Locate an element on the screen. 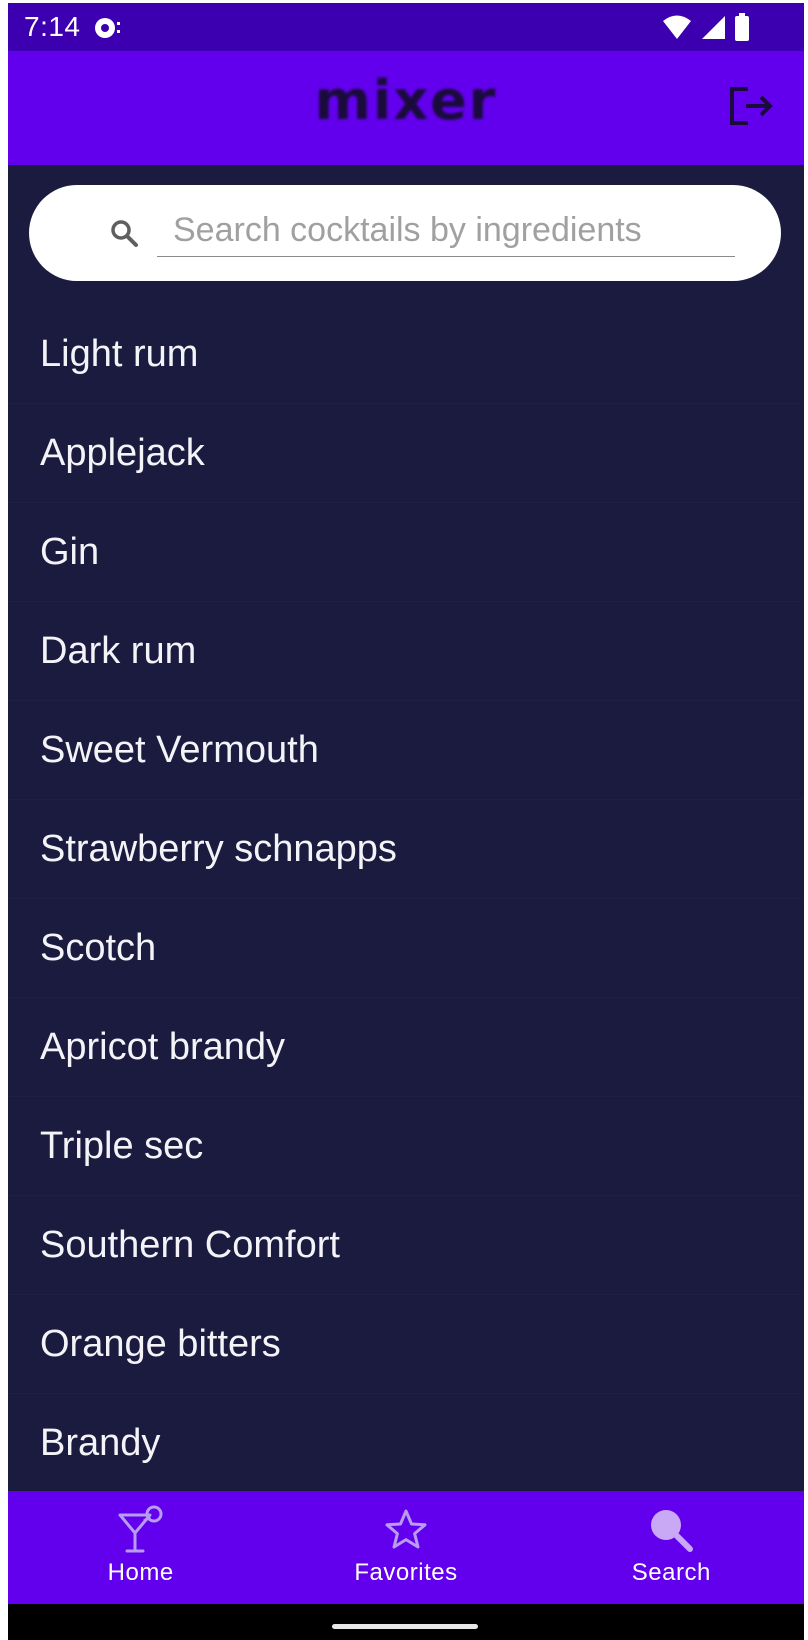 The height and width of the screenshot is (1640, 808). list-item: Brandy is located at coordinates (406, 1443).